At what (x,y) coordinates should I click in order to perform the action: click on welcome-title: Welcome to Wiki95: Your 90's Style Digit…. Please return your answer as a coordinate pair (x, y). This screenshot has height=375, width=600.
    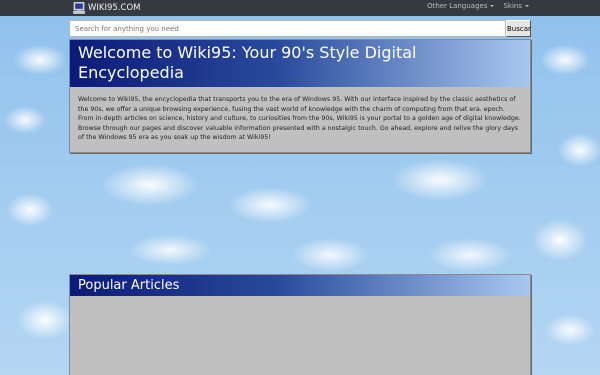
    Looking at the image, I should click on (300, 63).